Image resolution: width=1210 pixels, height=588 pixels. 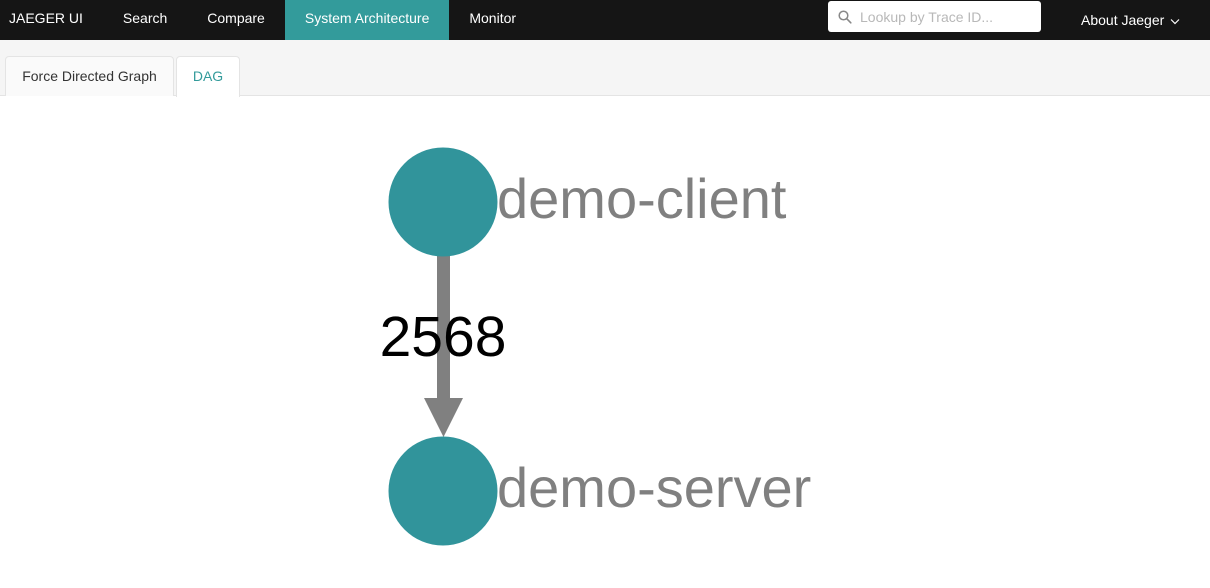 I want to click on node-label-demo-client: demo-client, so click(x=642, y=198).